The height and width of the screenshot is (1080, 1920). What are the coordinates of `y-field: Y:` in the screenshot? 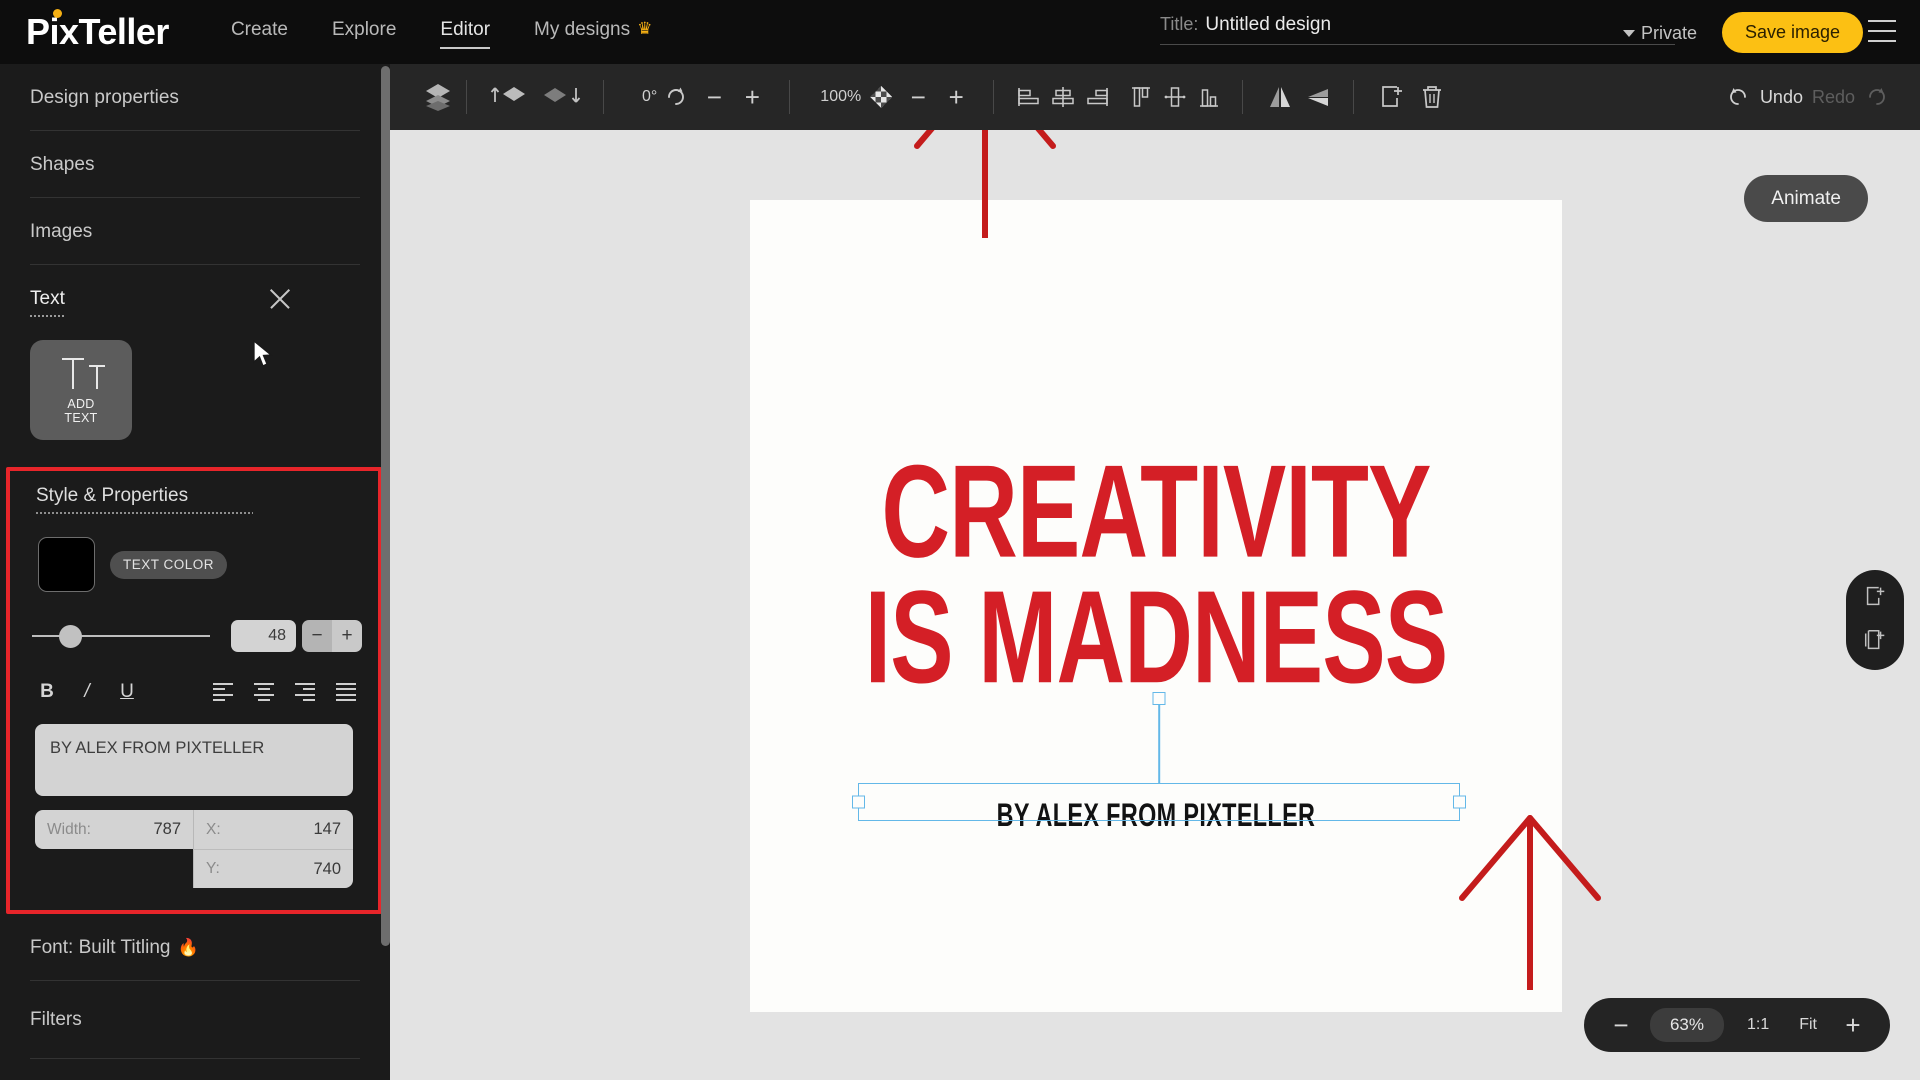 It's located at (273, 868).